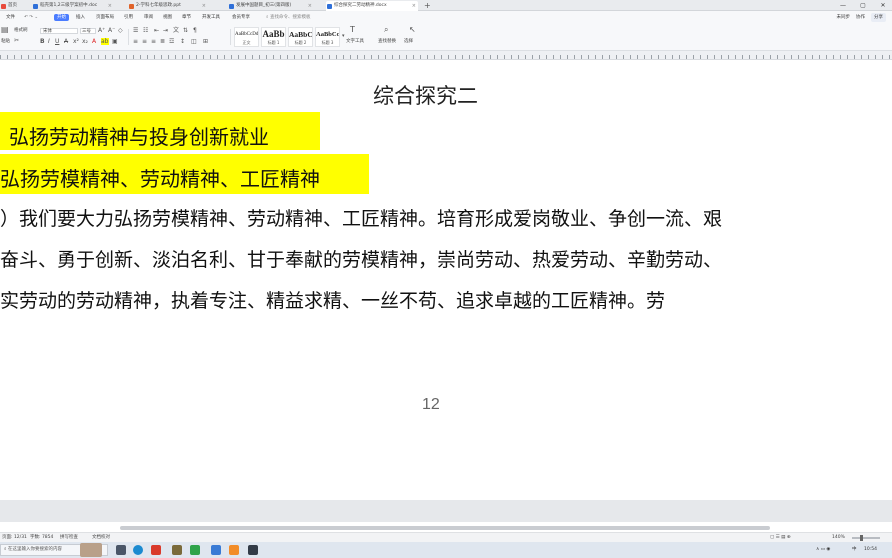  What do you see at coordinates (211, 17) in the screenshot?
I see `menu-developer: 开发工具` at bounding box center [211, 17].